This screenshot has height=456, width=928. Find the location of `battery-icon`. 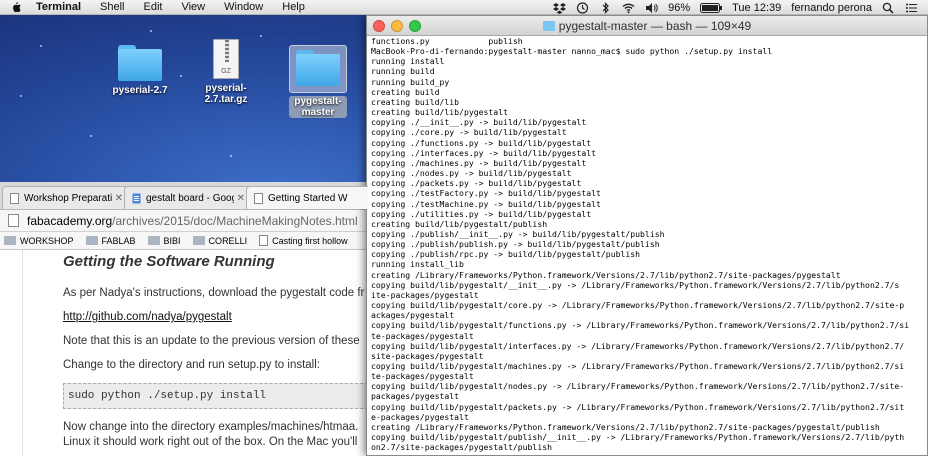

battery-icon is located at coordinates (711, 7).